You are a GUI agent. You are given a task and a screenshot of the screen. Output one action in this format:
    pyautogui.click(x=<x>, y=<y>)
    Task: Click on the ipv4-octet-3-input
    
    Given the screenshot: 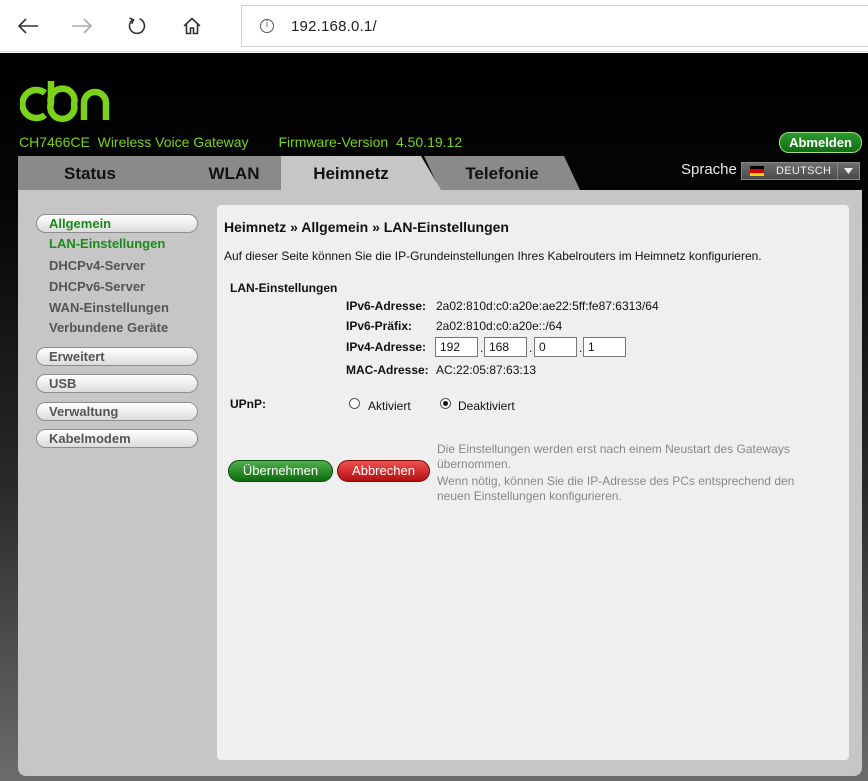 What is the action you would take?
    pyautogui.click(x=555, y=347)
    